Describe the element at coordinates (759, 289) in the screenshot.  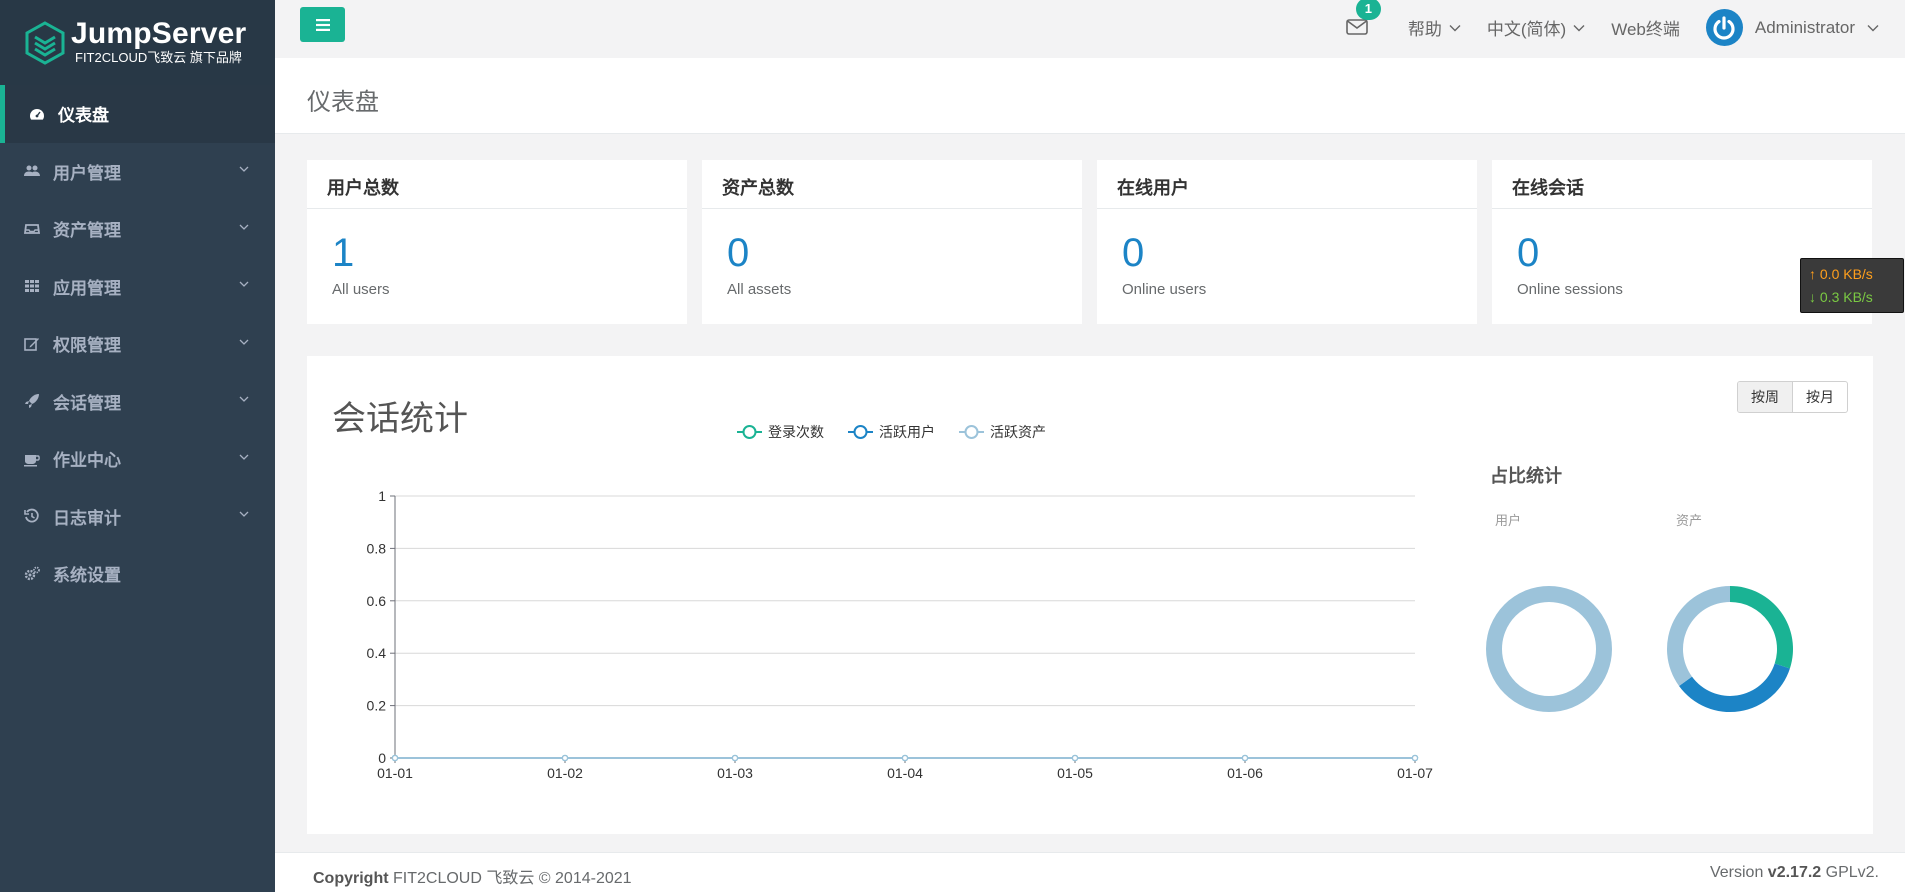
I see `card-subtitle: All assets` at that location.